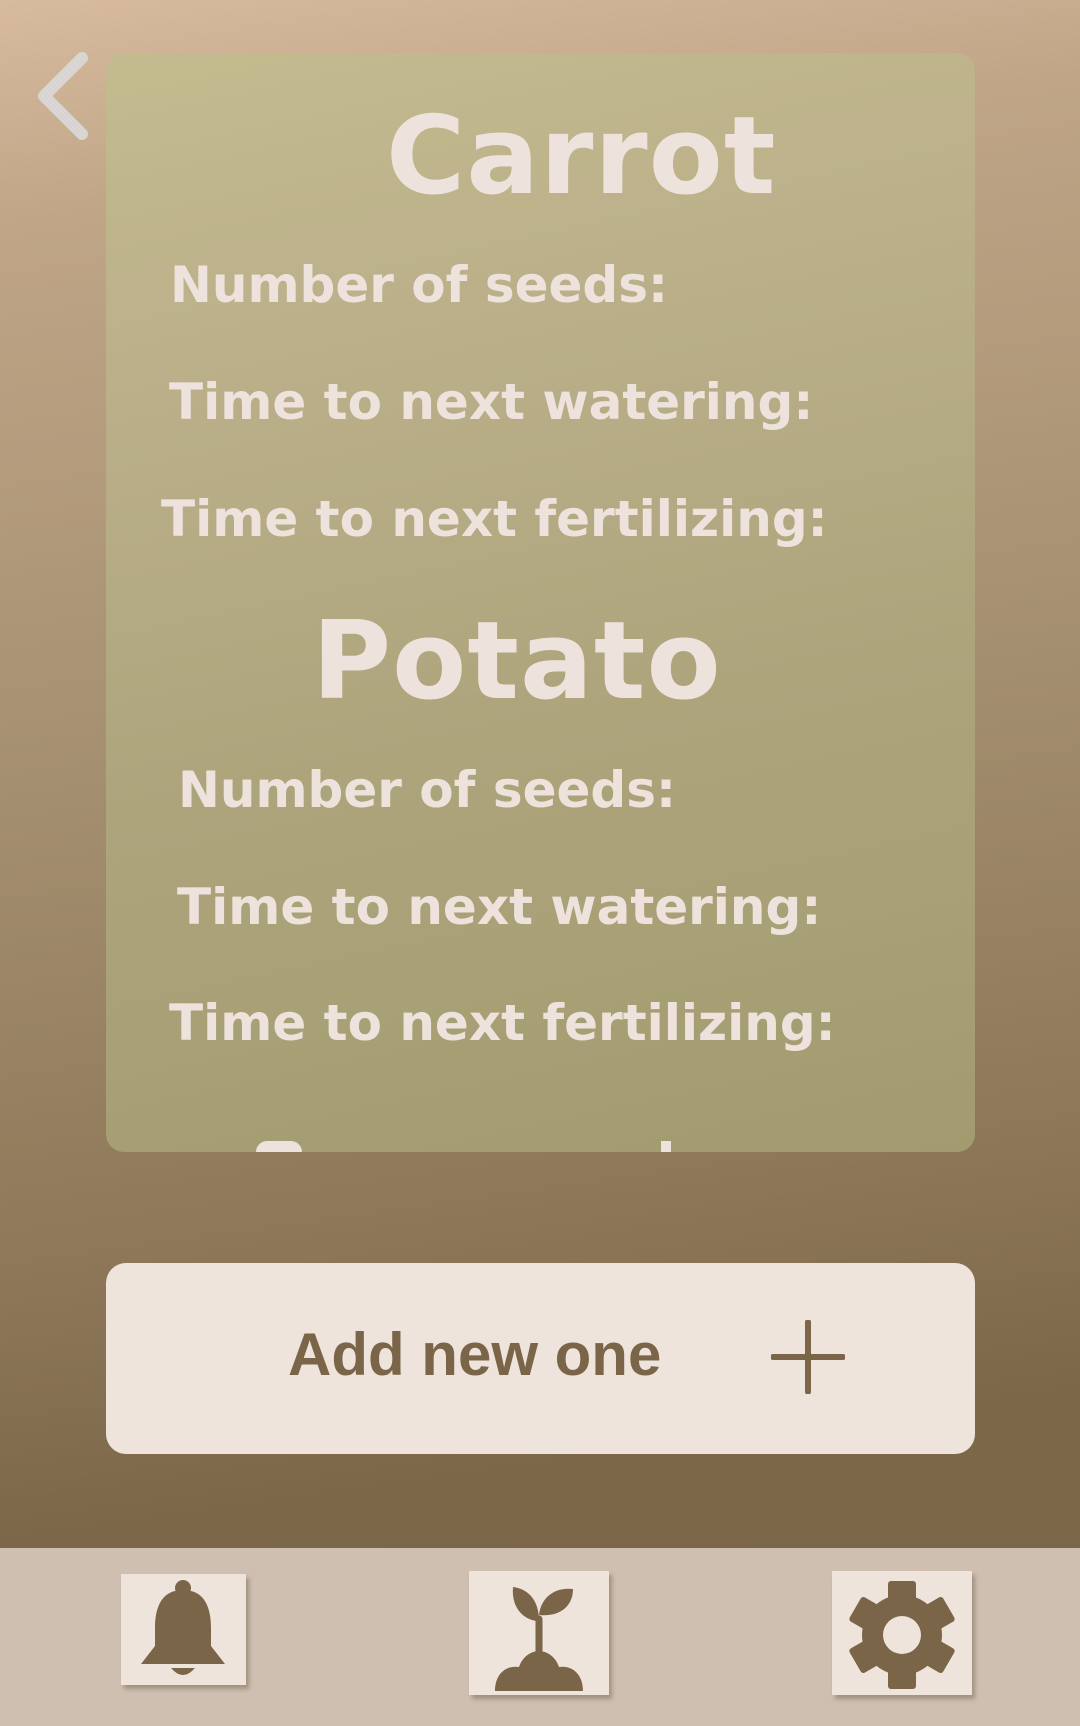 Image resolution: width=1080 pixels, height=1726 pixels. Describe the element at coordinates (517, 661) in the screenshot. I see `plant-name-potato: Potato` at that location.